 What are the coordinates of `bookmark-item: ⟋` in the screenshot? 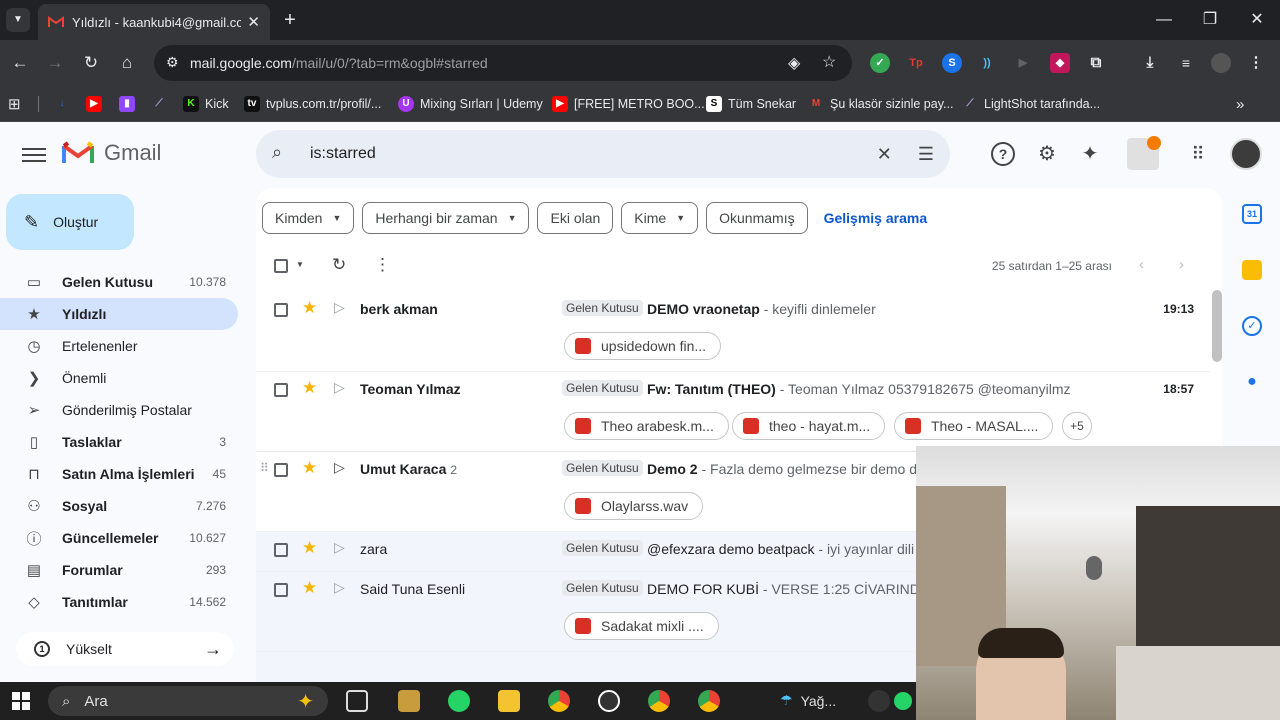 It's located at (162, 104).